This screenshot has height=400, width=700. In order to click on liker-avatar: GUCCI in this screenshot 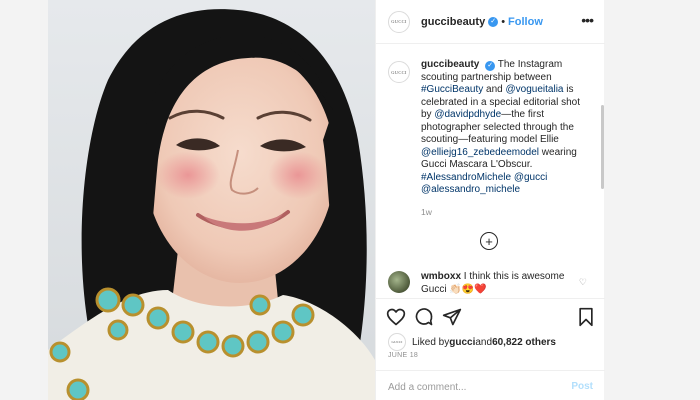, I will do `click(397, 342)`.